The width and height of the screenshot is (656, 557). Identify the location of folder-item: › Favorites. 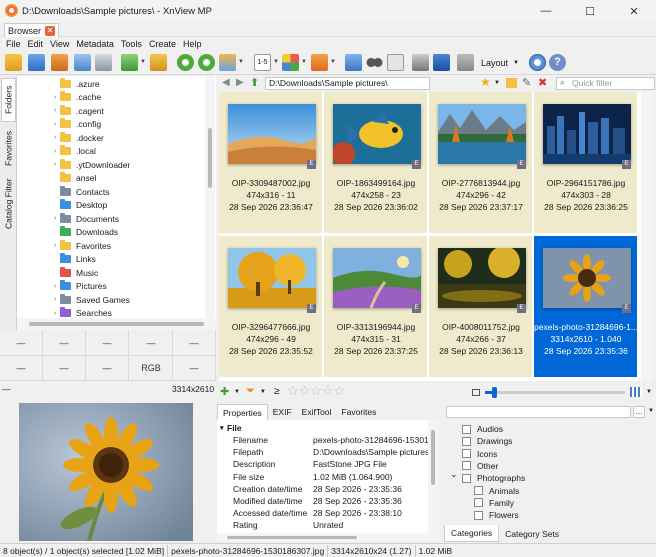
(133, 246).